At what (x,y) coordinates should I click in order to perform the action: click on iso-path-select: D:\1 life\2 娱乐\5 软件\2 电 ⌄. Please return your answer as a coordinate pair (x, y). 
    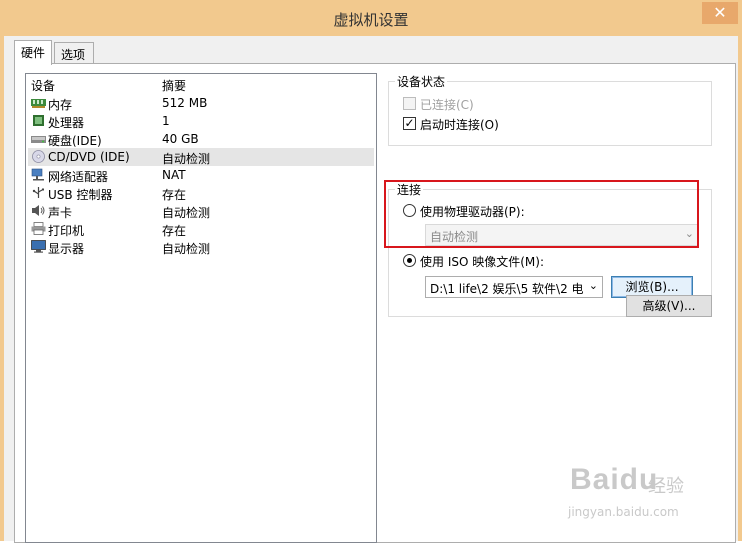
    Looking at the image, I should click on (514, 287).